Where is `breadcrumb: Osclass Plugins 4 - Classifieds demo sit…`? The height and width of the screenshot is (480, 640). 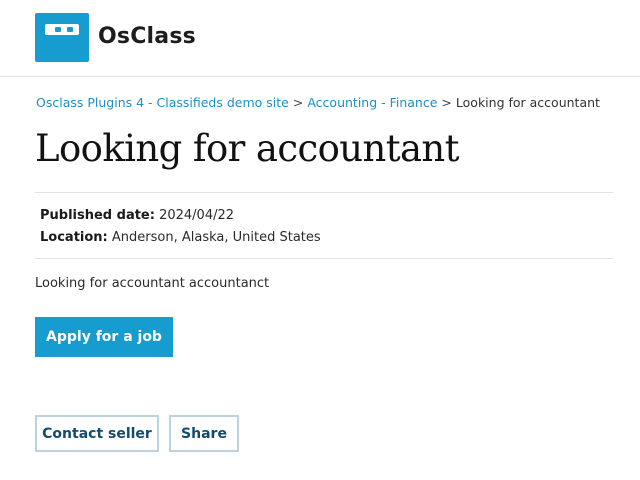
breadcrumb: Osclass Plugins 4 - Classifieds demo sit… is located at coordinates (318, 102).